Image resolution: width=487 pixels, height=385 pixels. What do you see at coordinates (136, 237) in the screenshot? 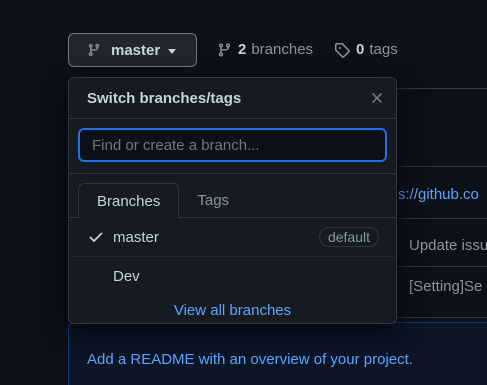
I see `branch-name: master` at bounding box center [136, 237].